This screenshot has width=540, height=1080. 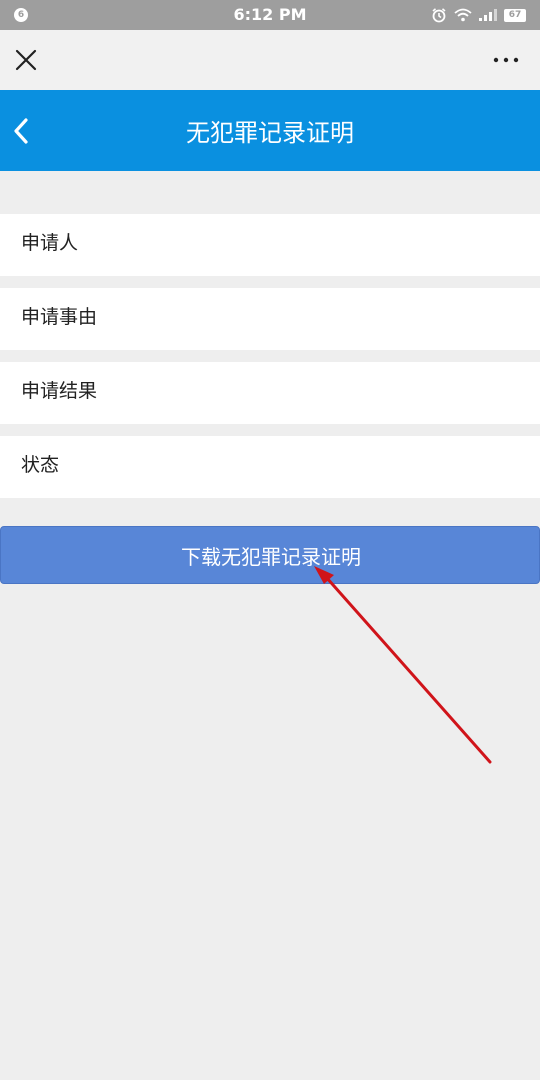 I want to click on field-status: 状态, so click(x=270, y=467).